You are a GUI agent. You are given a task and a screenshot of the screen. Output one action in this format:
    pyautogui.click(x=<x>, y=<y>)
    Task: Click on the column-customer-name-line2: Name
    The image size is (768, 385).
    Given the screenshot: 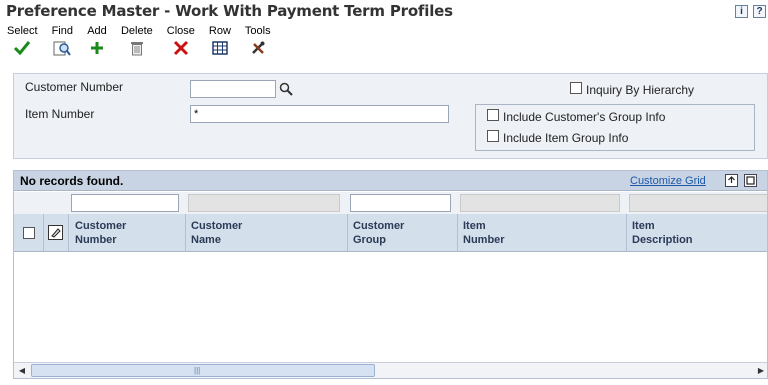 What is the action you would take?
    pyautogui.click(x=206, y=240)
    